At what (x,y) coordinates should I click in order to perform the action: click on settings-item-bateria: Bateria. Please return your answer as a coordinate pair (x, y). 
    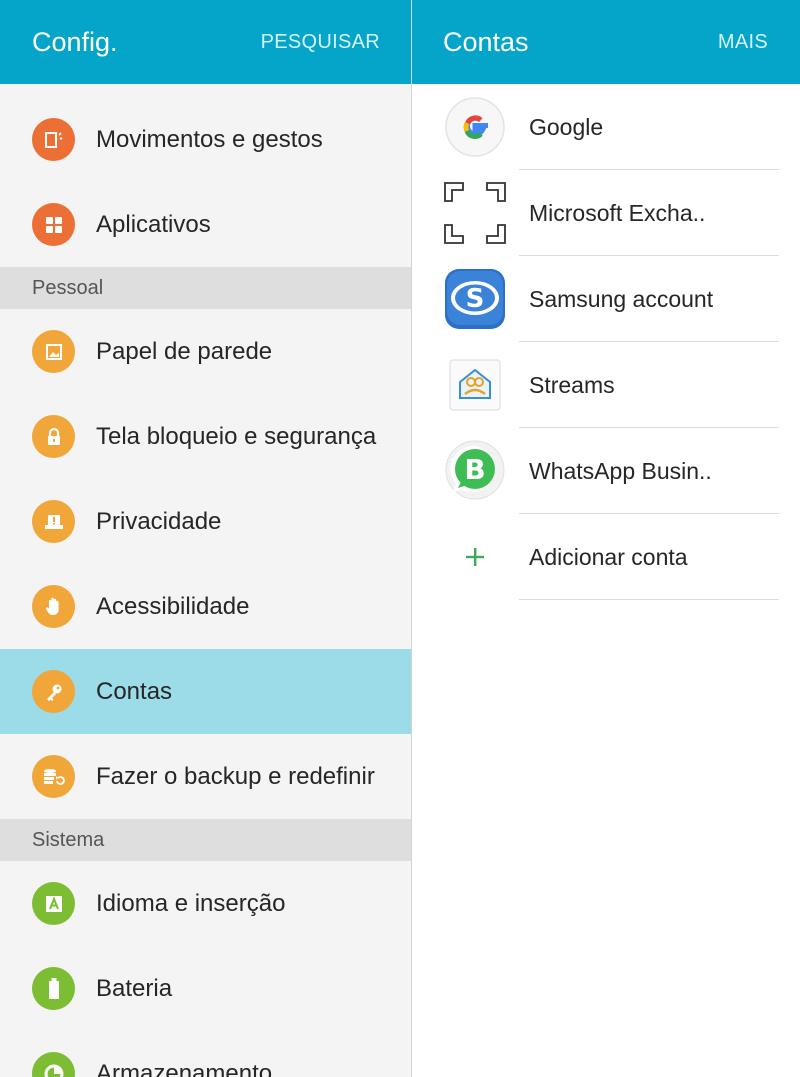
    Looking at the image, I should click on (205, 988).